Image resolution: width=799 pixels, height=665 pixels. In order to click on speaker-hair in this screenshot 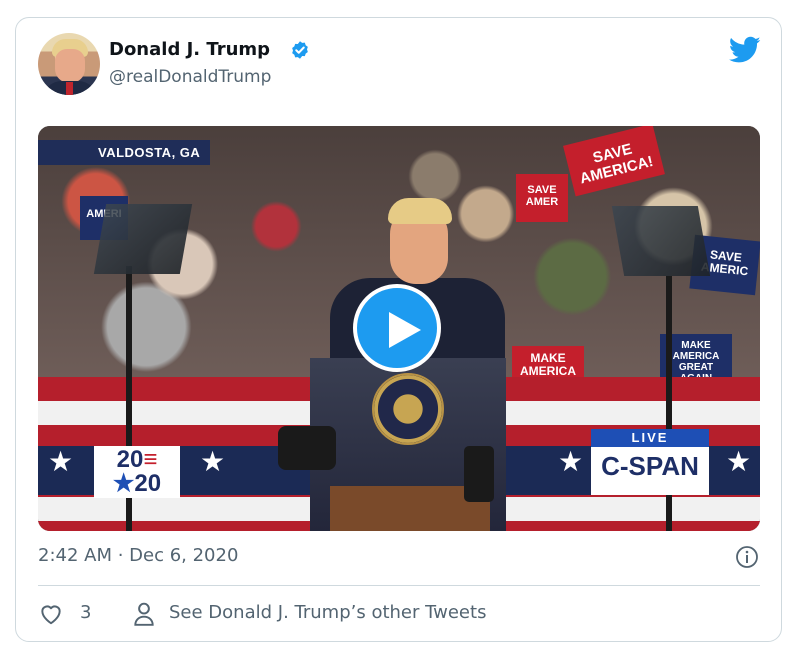, I will do `click(420, 211)`.